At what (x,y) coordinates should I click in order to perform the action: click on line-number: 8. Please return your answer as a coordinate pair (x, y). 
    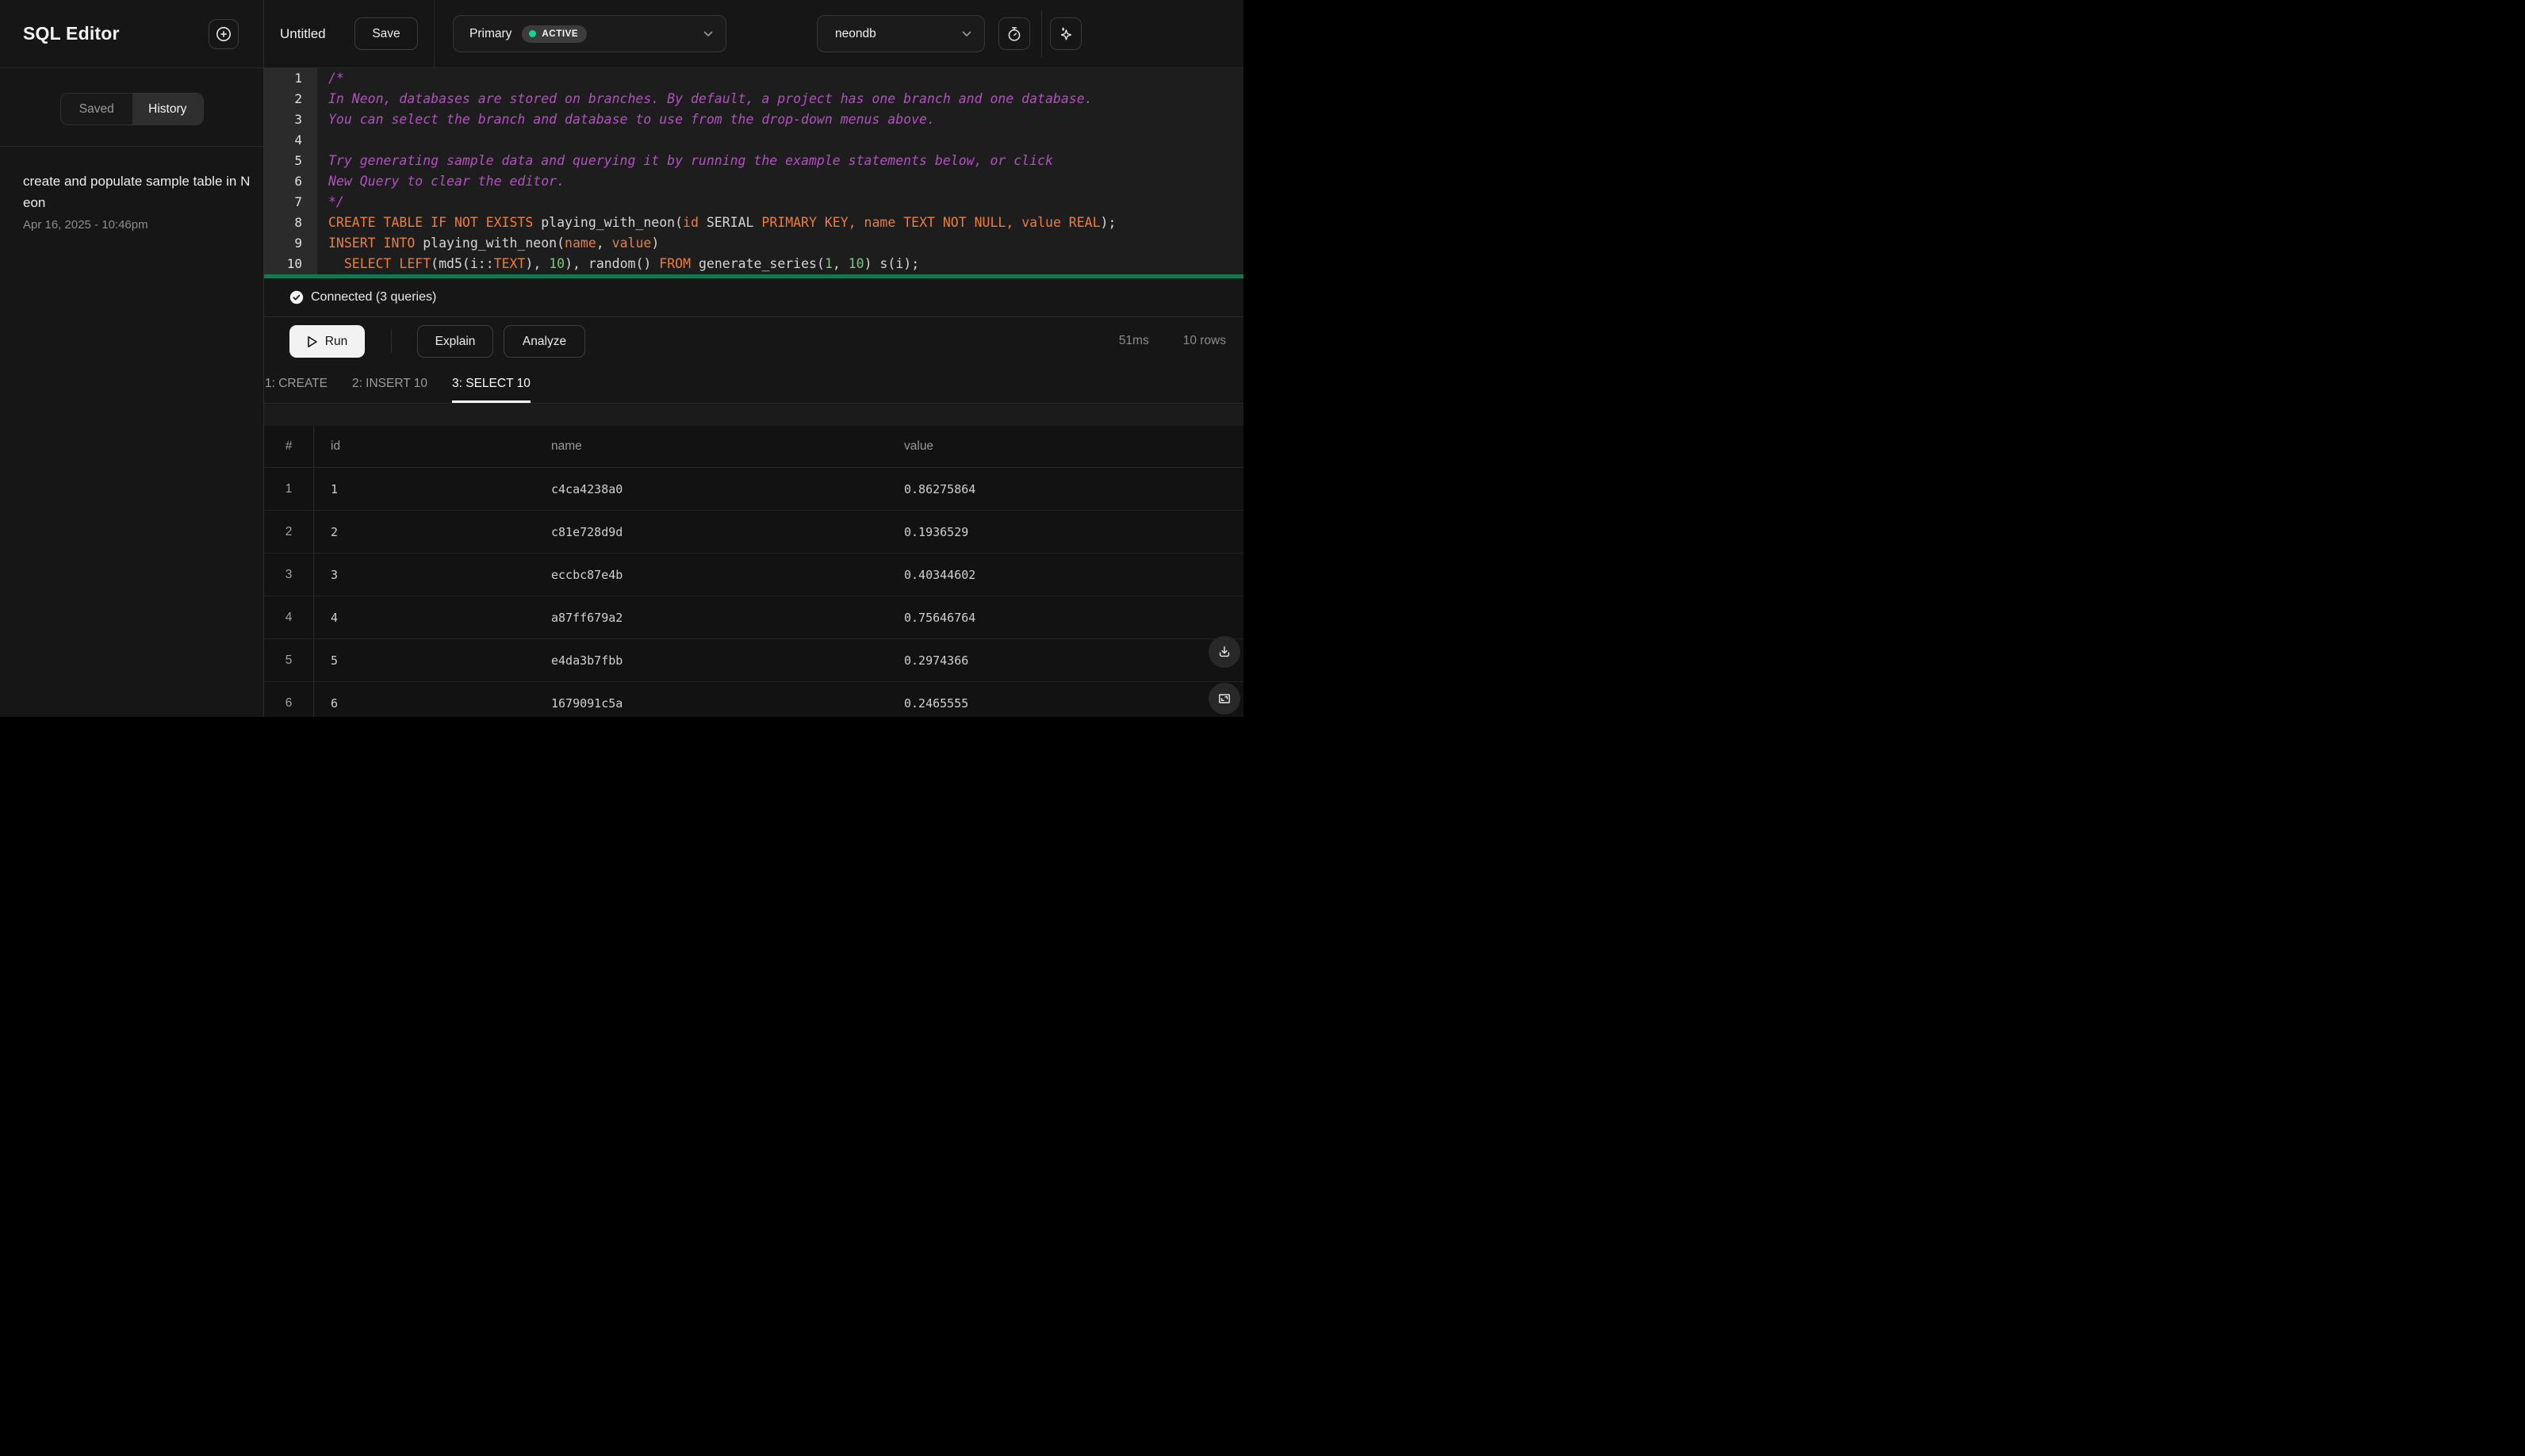
    Looking at the image, I should click on (290, 223).